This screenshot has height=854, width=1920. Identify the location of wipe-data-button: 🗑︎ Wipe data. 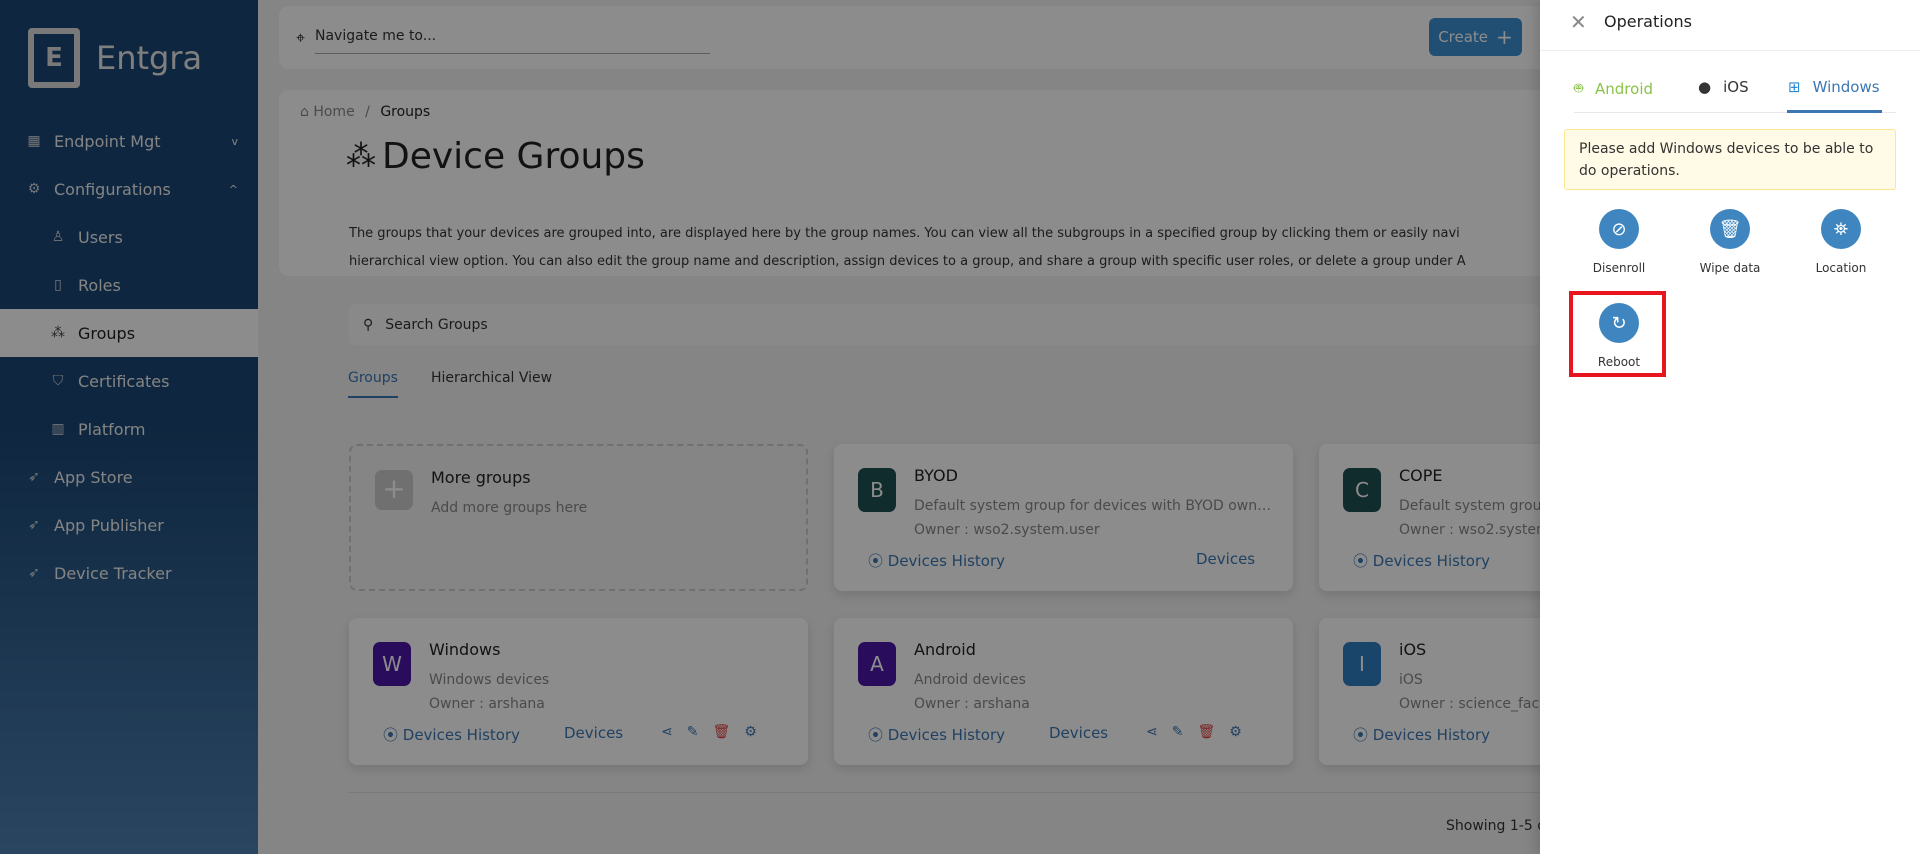
(1730, 242).